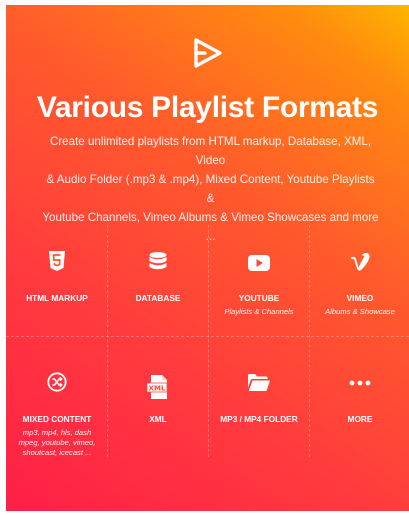 The image size is (409, 515). What do you see at coordinates (259, 263) in the screenshot?
I see `youtube-icon` at bounding box center [259, 263].